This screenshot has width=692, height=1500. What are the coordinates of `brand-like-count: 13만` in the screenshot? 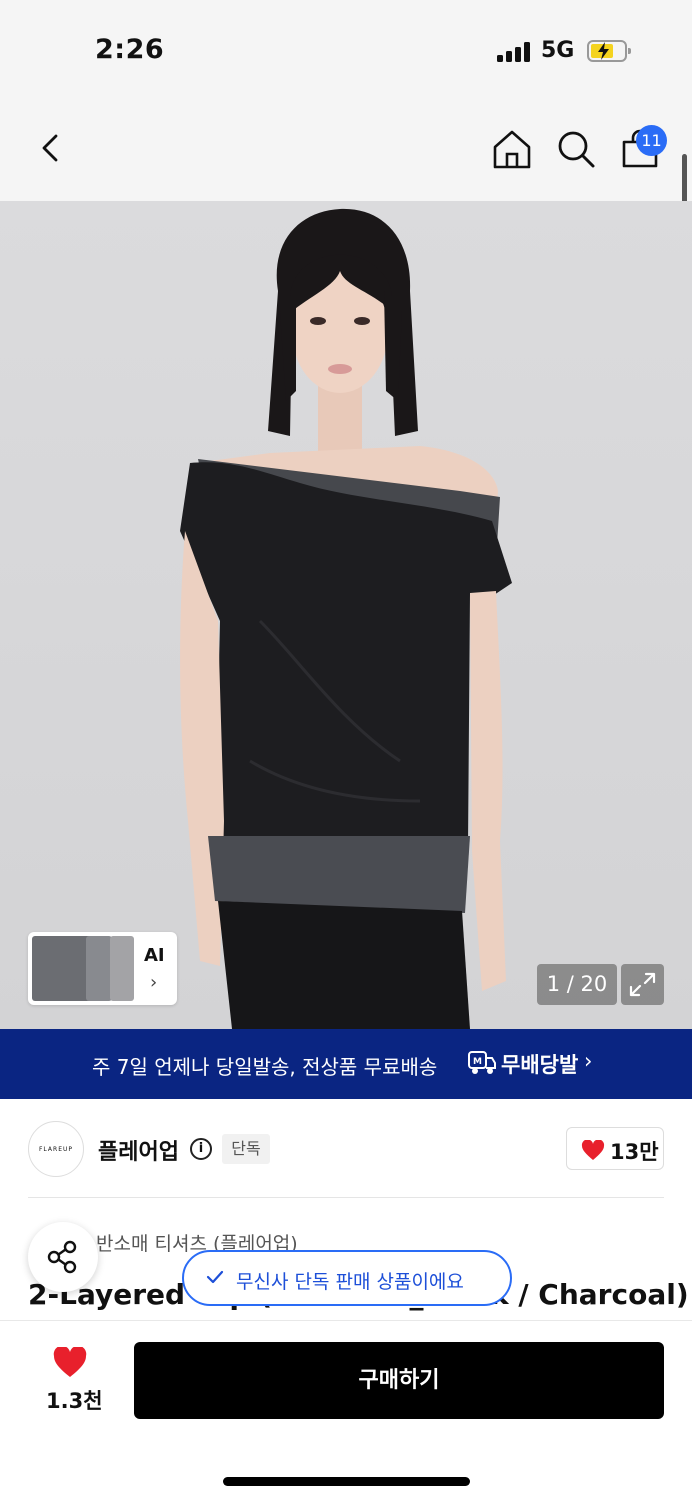 It's located at (634, 1152).